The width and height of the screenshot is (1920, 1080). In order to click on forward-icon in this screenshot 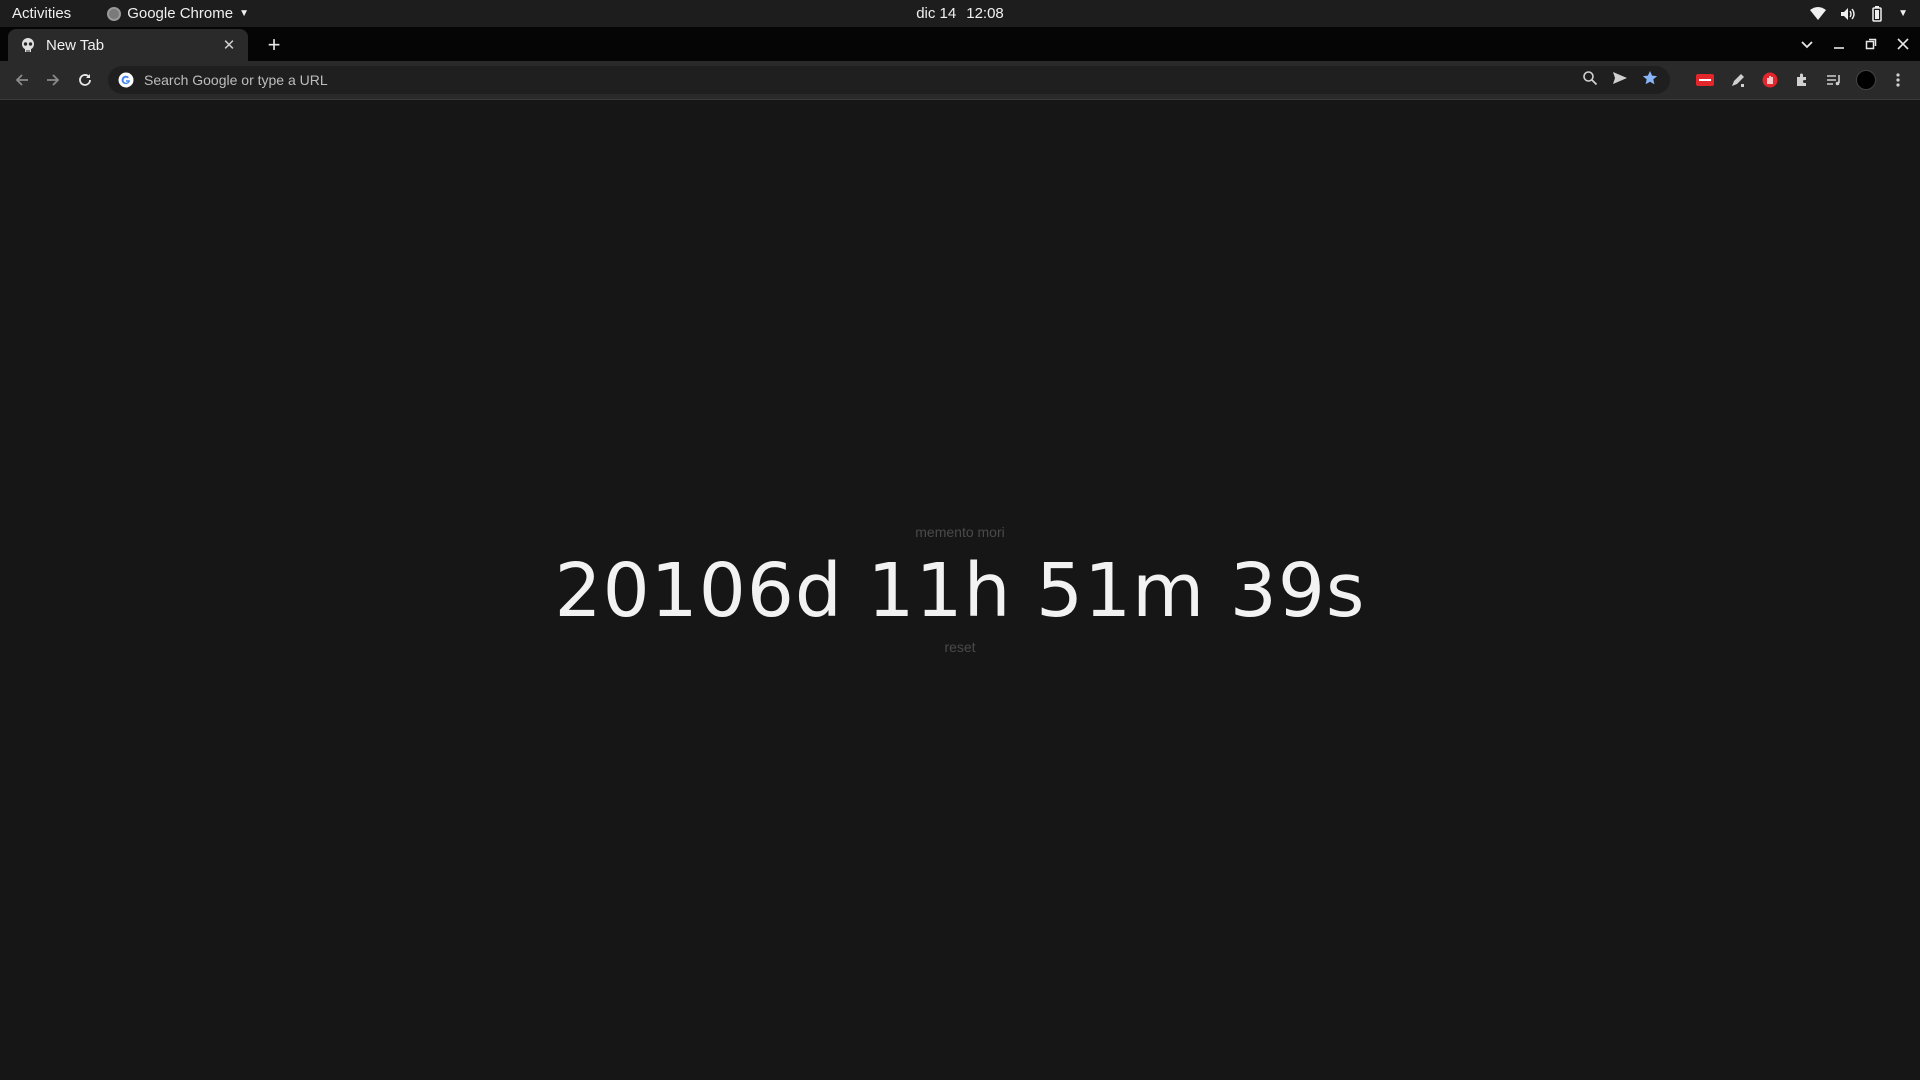, I will do `click(53, 80)`.